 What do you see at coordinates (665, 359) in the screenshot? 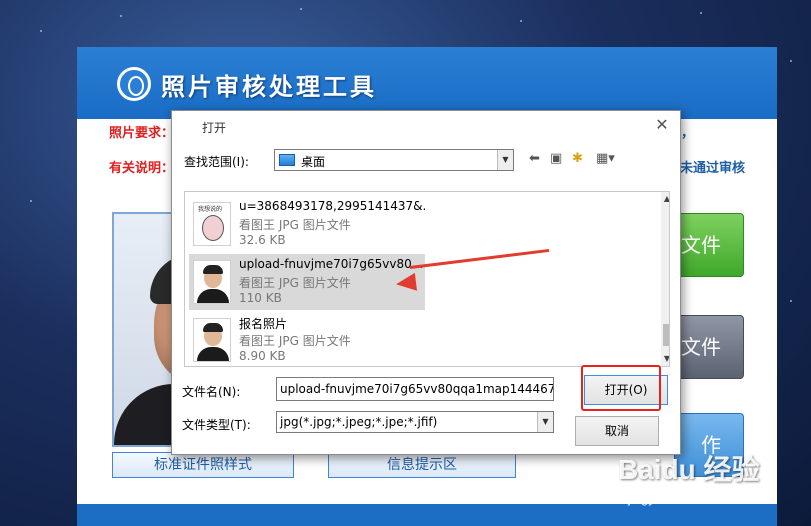
I see `scroll-down-icon: ▼` at bounding box center [665, 359].